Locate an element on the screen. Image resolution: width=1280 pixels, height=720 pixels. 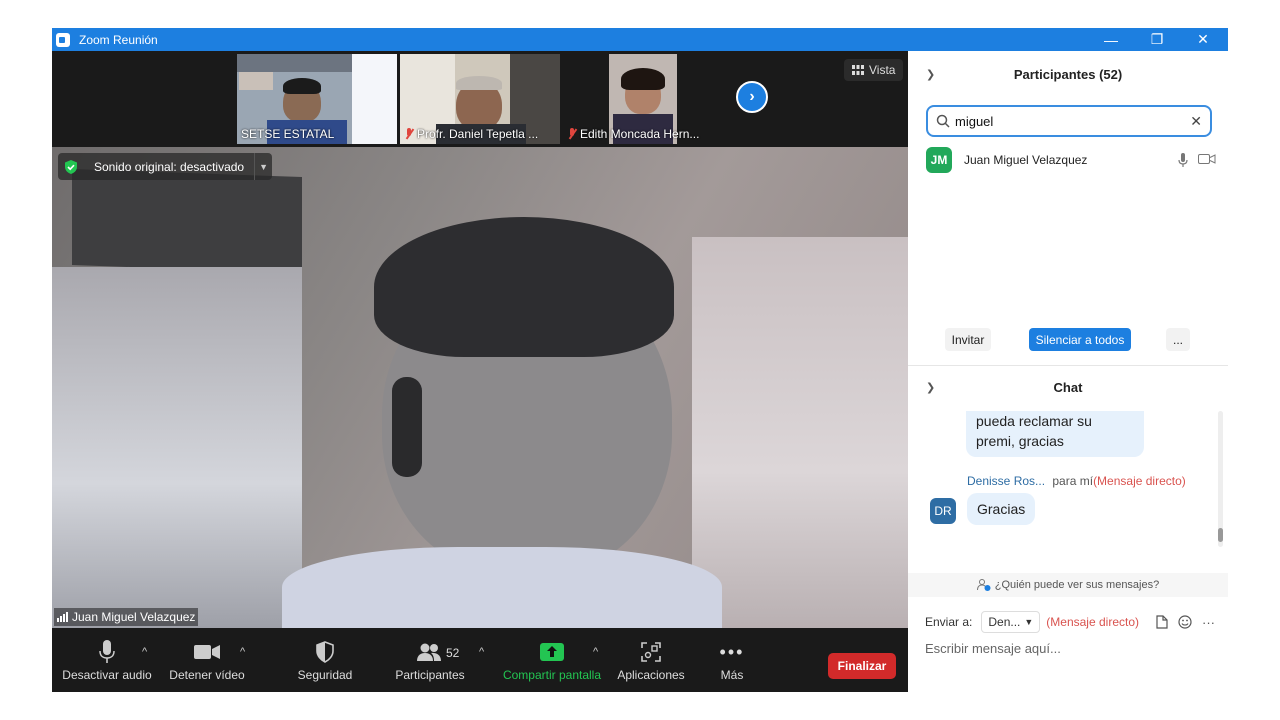
thumb-screen is located at coordinates (374, 99).